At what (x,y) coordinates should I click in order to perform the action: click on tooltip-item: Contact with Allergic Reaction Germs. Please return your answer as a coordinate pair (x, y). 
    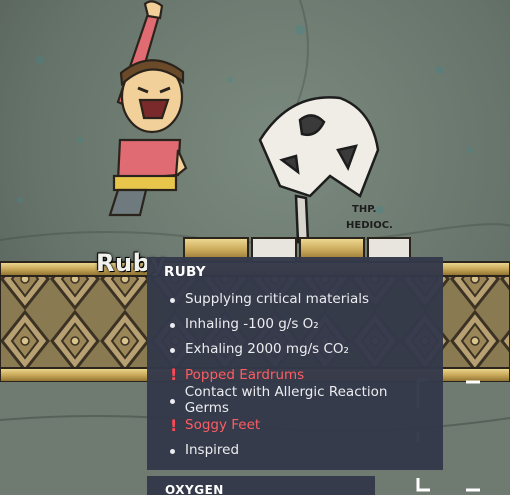
    Looking at the image, I should click on (297, 400).